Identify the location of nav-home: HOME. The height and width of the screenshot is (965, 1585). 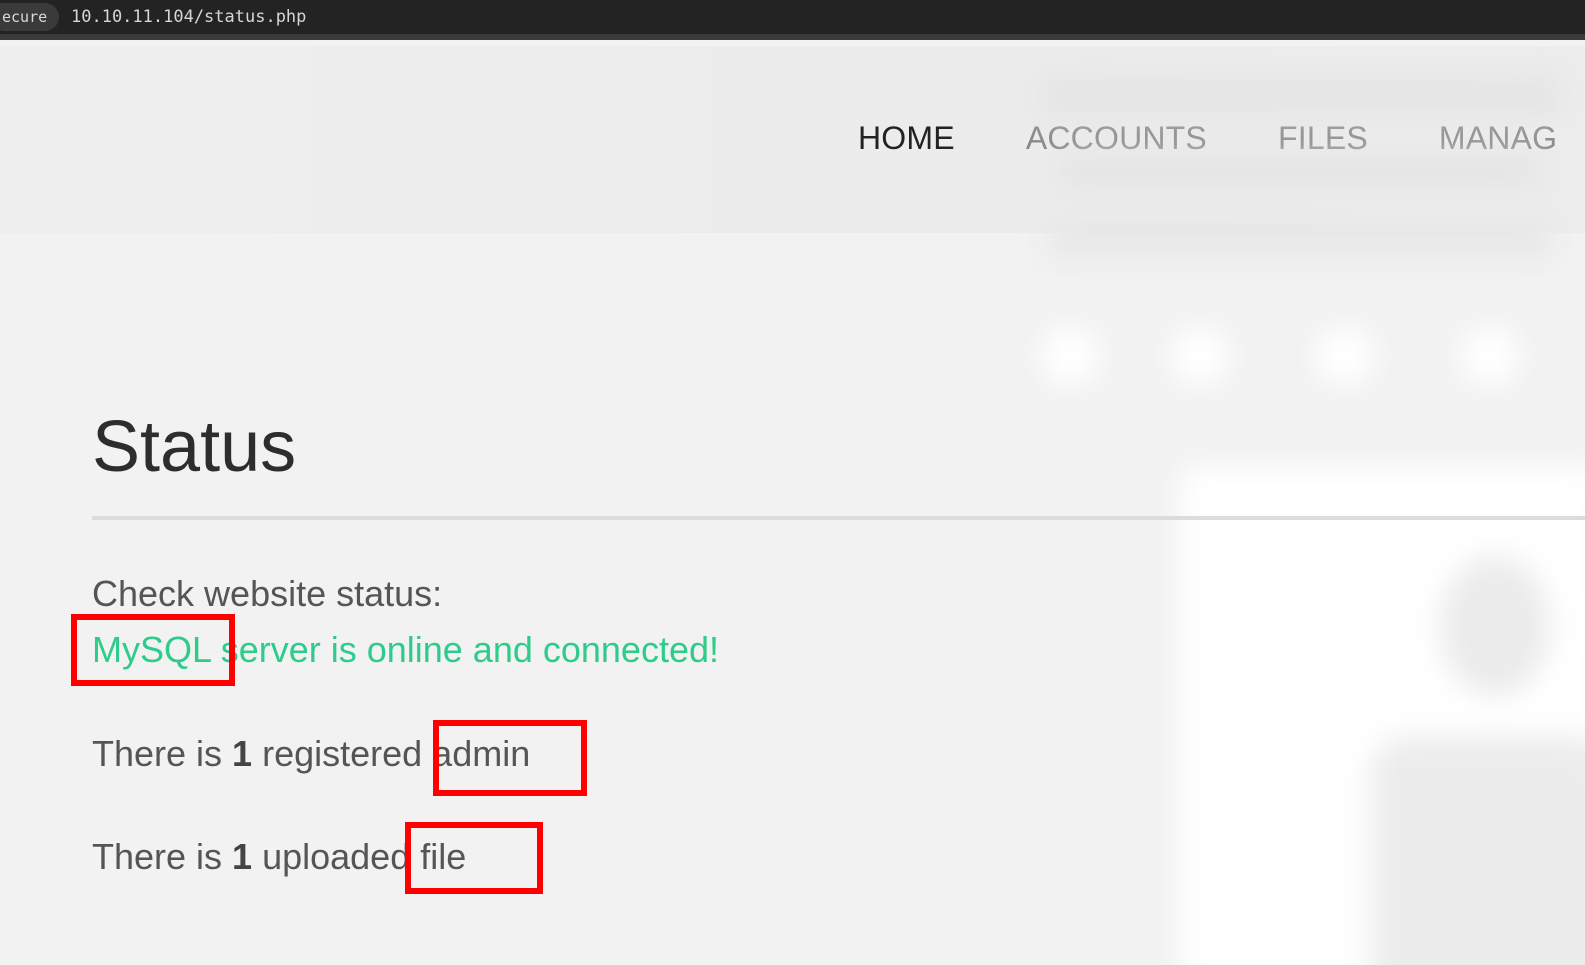
(906, 138).